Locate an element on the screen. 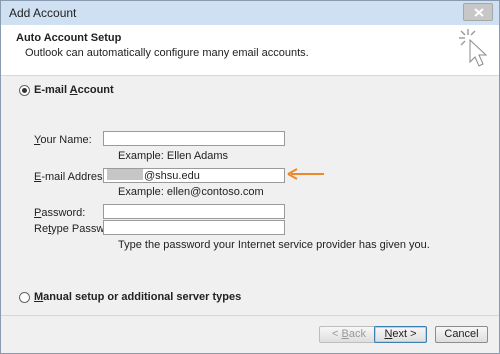 This screenshot has height=354, width=500. your-name-example: Example: Ellen Adams is located at coordinates (173, 156).